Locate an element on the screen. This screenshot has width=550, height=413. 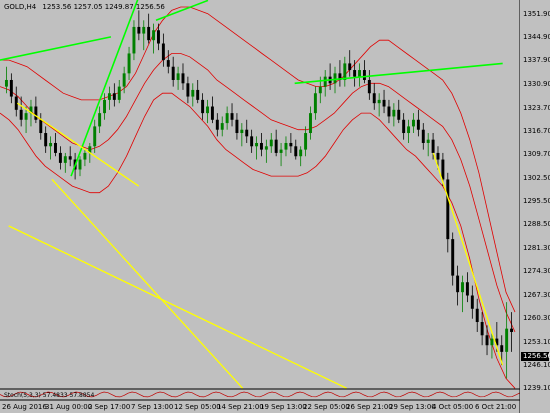
price-tick-label: 1344.90 is located at coordinates (536, 37).